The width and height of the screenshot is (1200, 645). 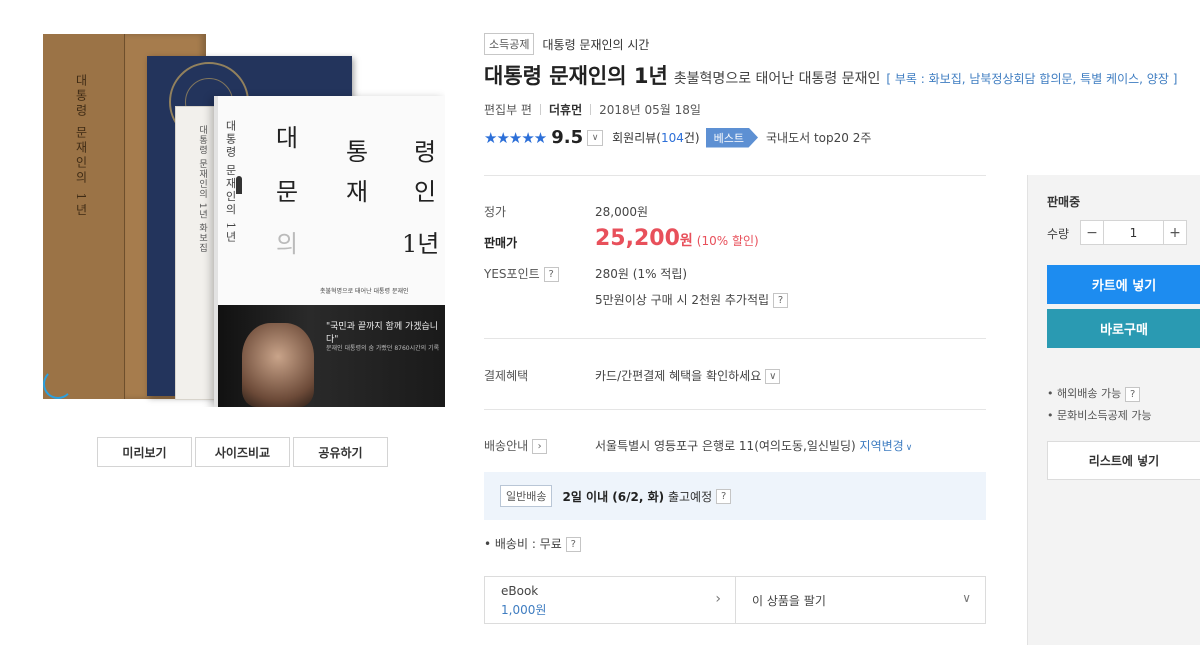 What do you see at coordinates (357, 192) in the screenshot?
I see `cover-char: 재` at bounding box center [357, 192].